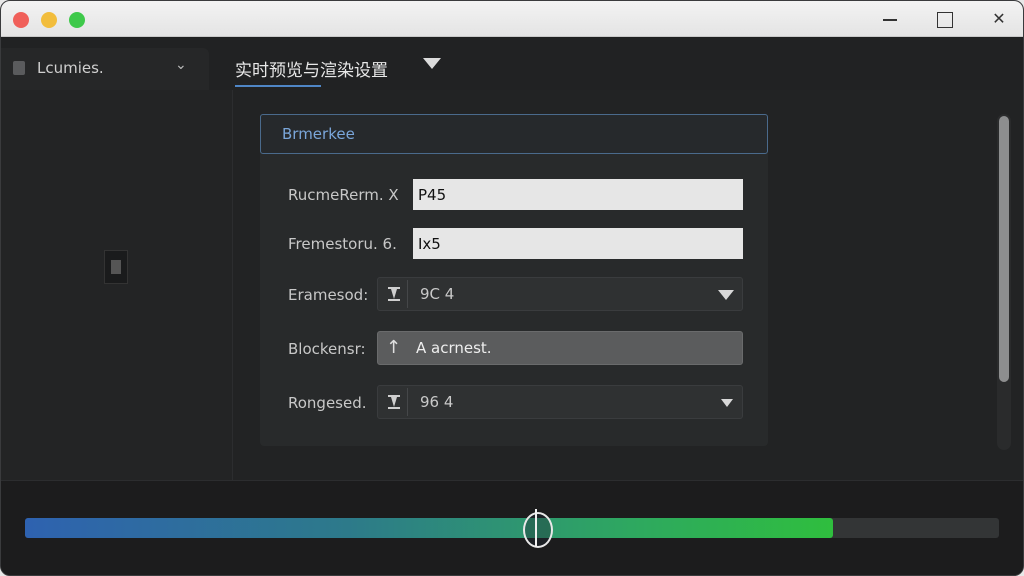 The image size is (1024, 576). I want to click on scrollbar-thumb, so click(1004, 249).